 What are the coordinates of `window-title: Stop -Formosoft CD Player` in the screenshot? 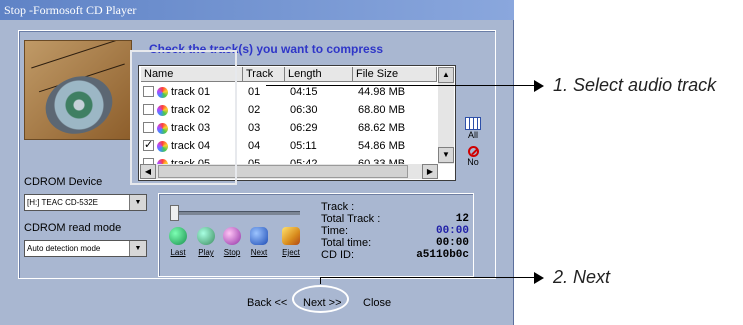 It's located at (70, 10).